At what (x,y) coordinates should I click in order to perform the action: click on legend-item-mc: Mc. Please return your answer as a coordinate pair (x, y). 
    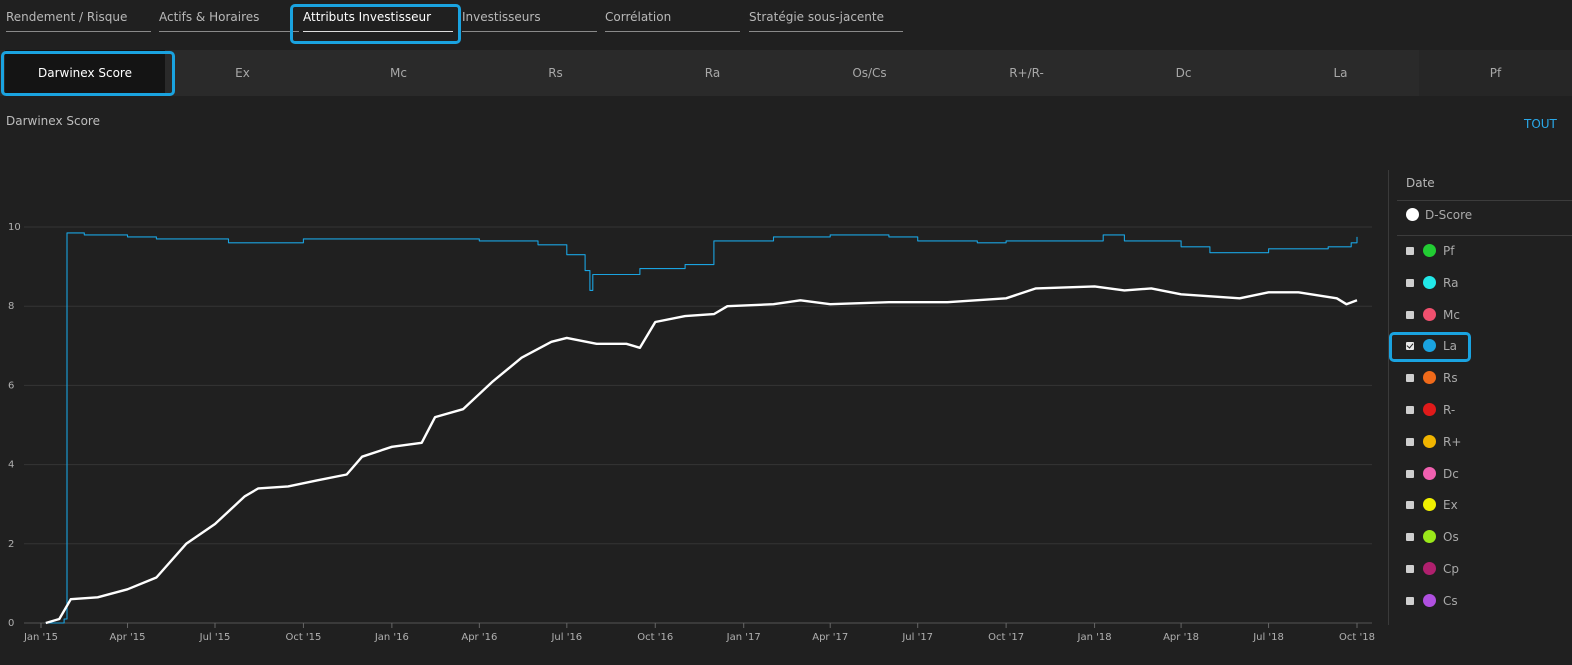
    Looking at the image, I should click on (1481, 315).